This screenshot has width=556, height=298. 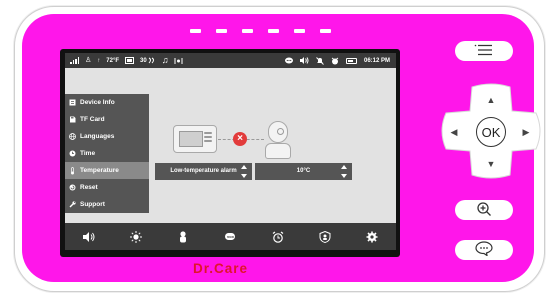 What do you see at coordinates (113, 60) in the screenshot?
I see `status-temperature: 72°F` at bounding box center [113, 60].